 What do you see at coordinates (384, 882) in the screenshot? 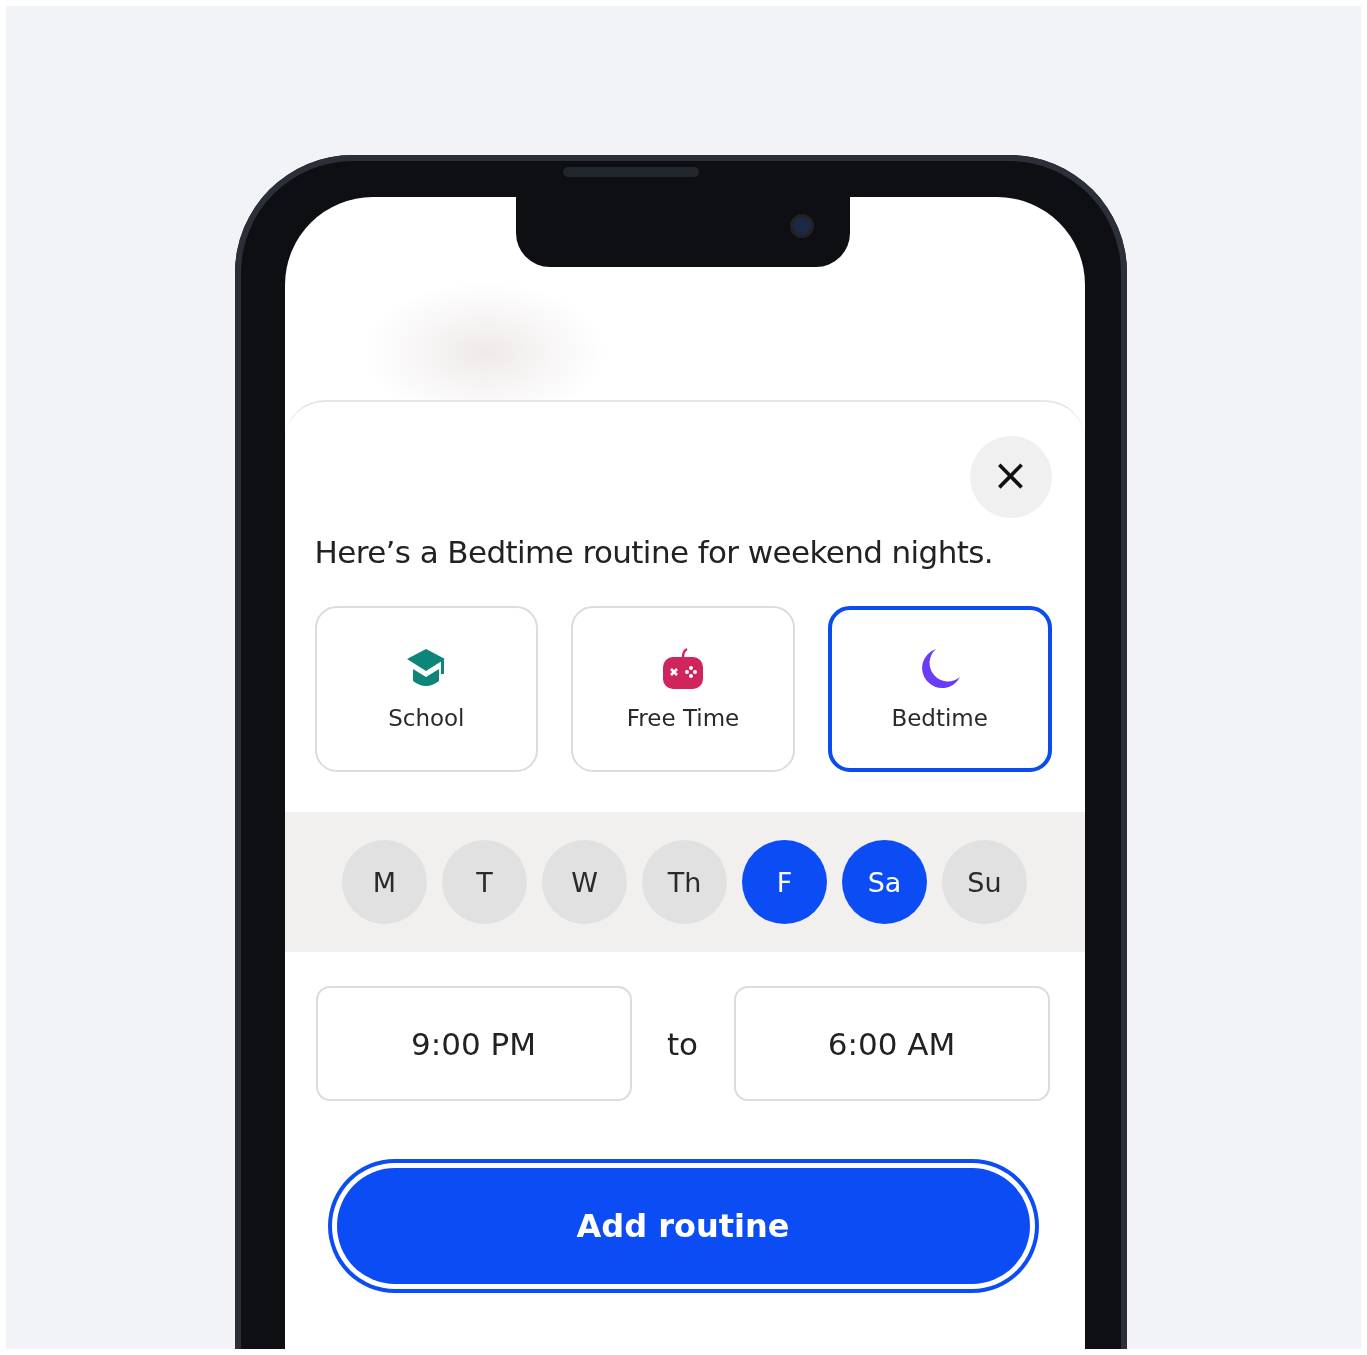
I see `day-toggle: M` at bounding box center [384, 882].